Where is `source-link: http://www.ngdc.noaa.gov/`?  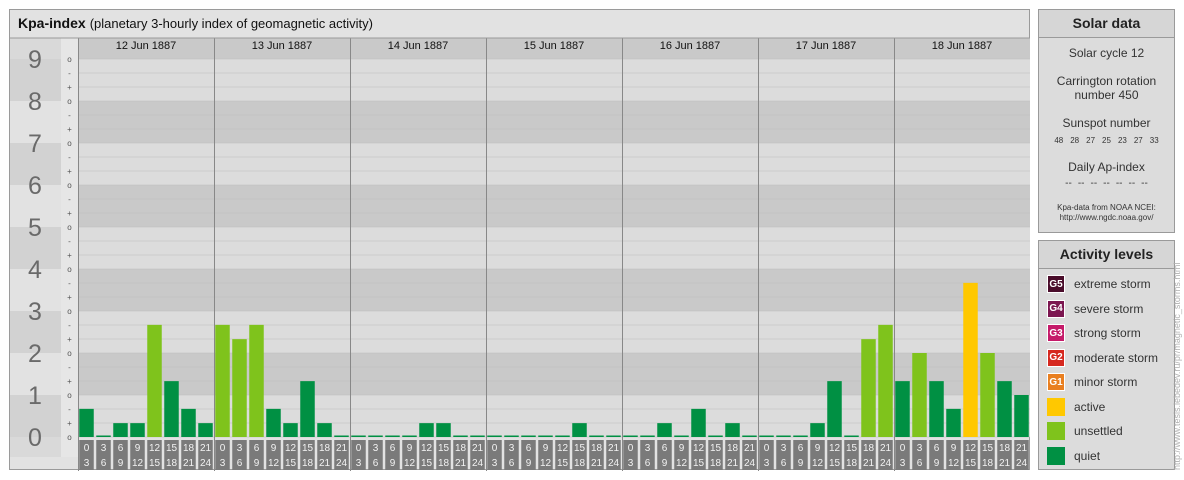
source-link: http://www.ngdc.noaa.gov/ is located at coordinates (1106, 218).